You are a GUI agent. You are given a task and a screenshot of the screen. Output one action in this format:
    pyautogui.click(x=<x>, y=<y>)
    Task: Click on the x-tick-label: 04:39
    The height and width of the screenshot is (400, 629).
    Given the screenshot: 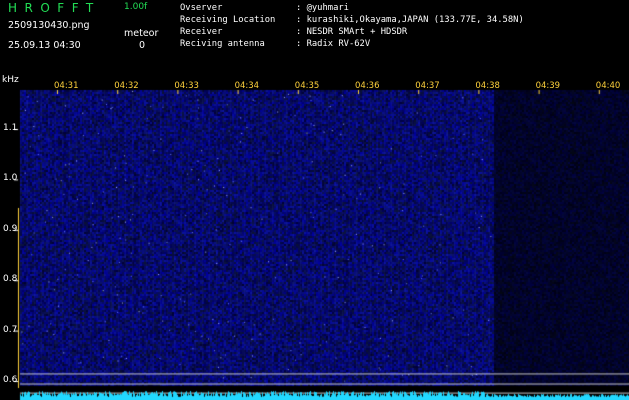 What is the action you would take?
    pyautogui.click(x=548, y=86)
    